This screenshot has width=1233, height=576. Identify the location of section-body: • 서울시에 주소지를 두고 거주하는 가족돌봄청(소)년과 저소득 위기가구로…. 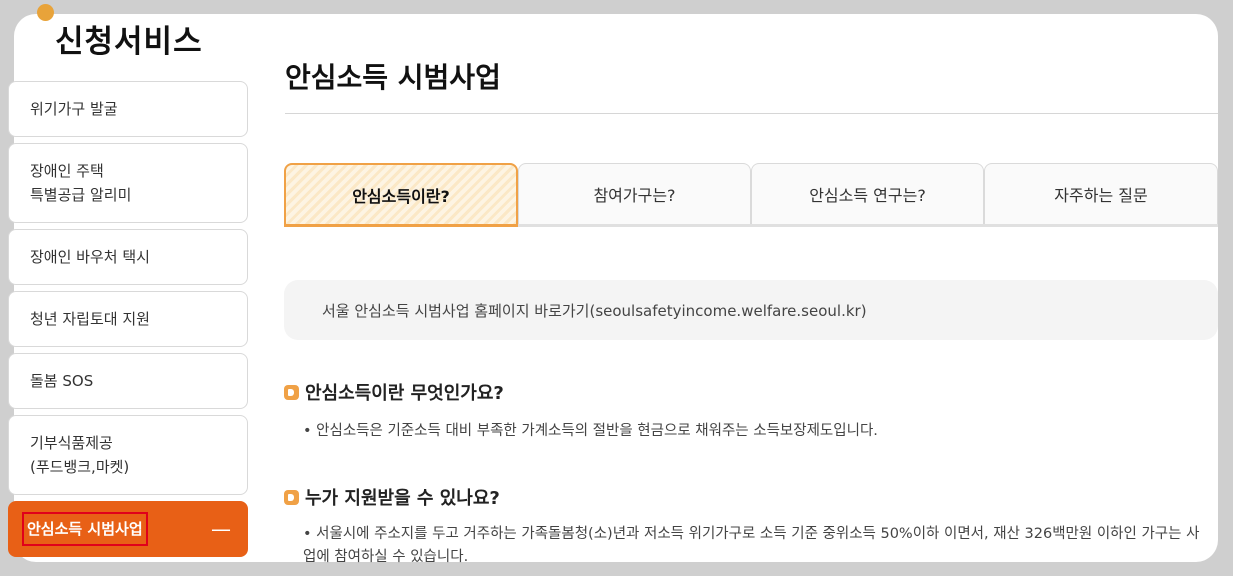
(751, 545).